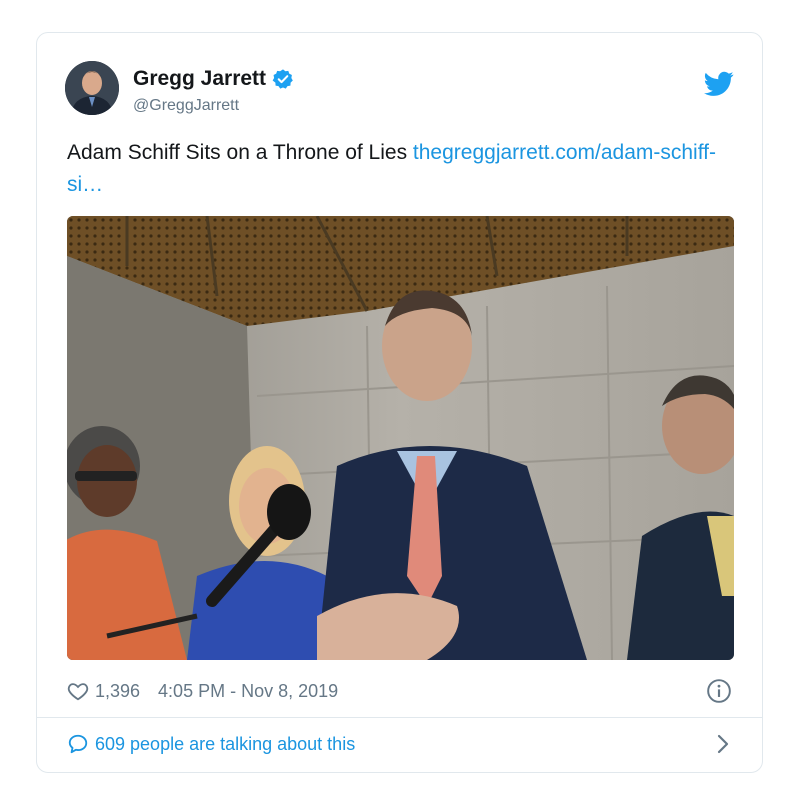 This screenshot has width=799, height=811. I want to click on tweet-meta: 1,396 4:05 PM - Nov 8, 2019, so click(399, 691).